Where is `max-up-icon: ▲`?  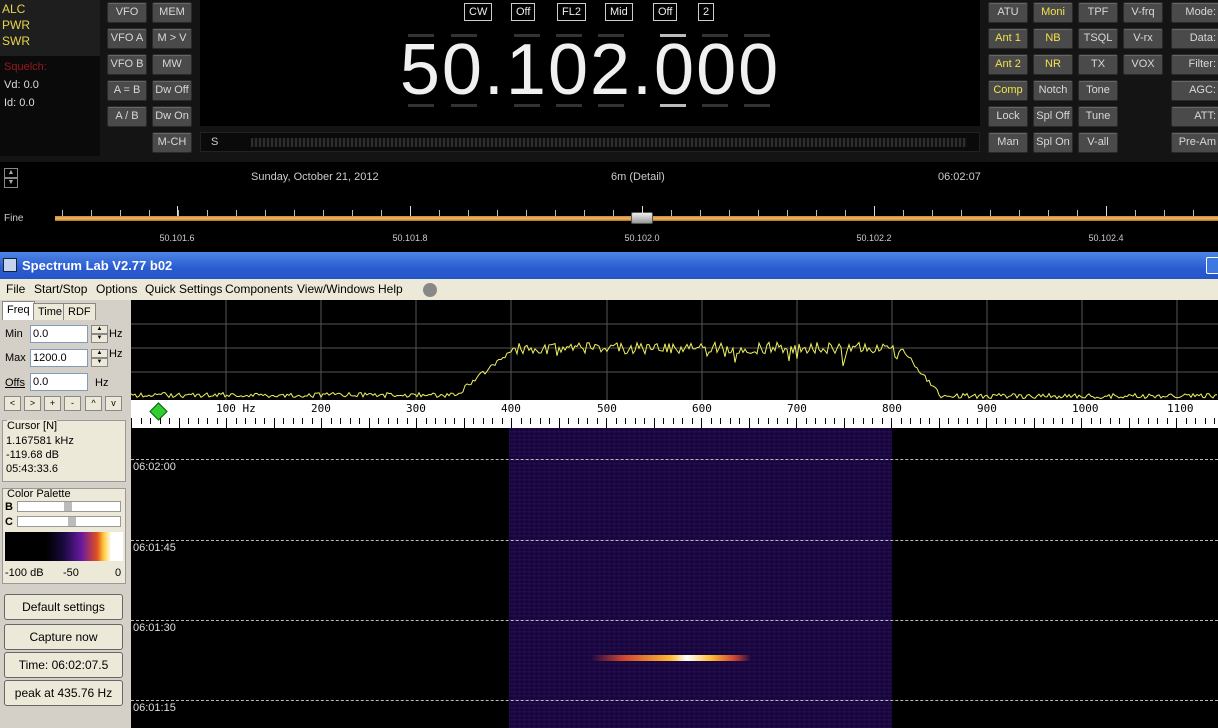
max-up-icon: ▲ is located at coordinates (99, 353).